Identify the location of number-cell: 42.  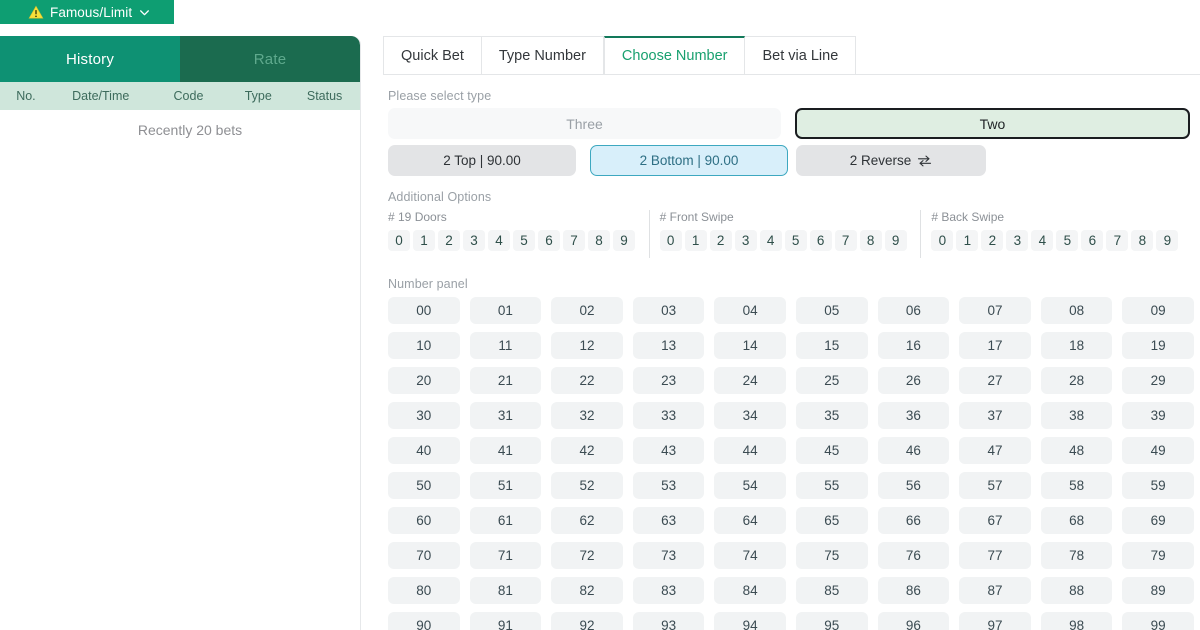
(587, 450).